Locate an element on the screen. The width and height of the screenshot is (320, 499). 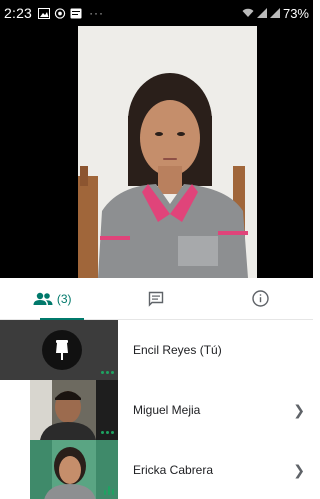
battery-level: 73% is located at coordinates (295, 13).